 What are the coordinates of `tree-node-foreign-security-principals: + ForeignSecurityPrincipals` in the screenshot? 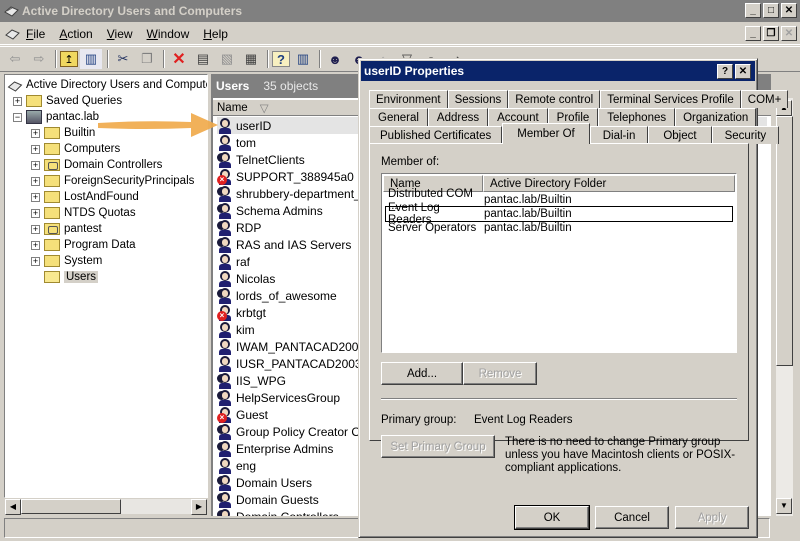 It's located at (112, 181).